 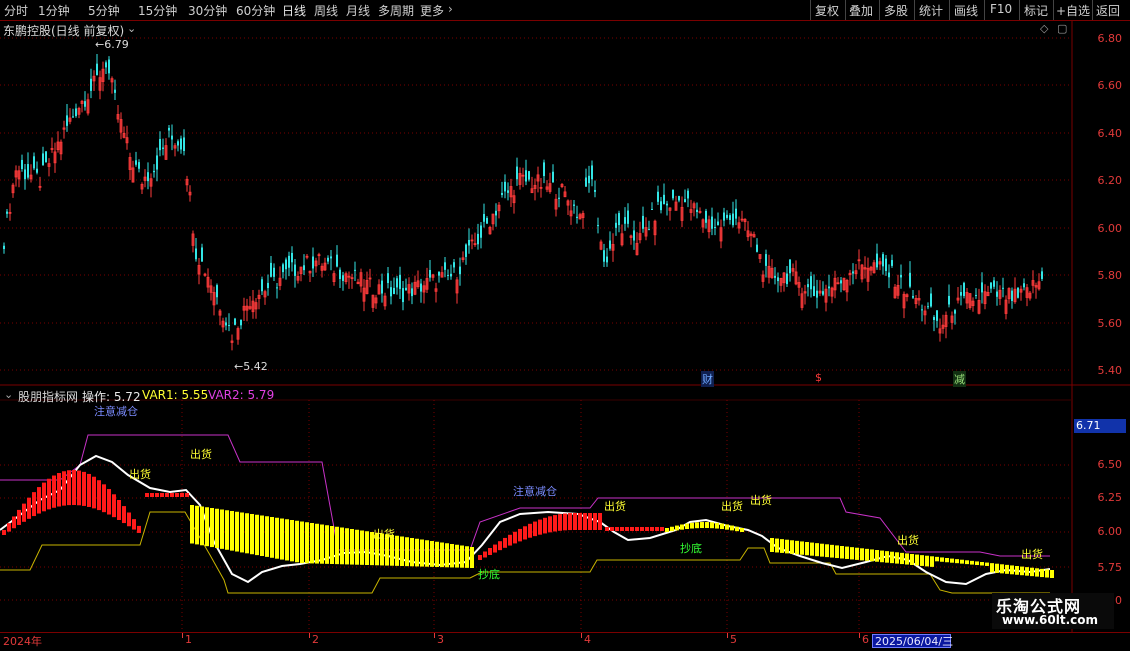 What do you see at coordinates (1044, 28) in the screenshot?
I see `diamond-icon: ◇` at bounding box center [1044, 28].